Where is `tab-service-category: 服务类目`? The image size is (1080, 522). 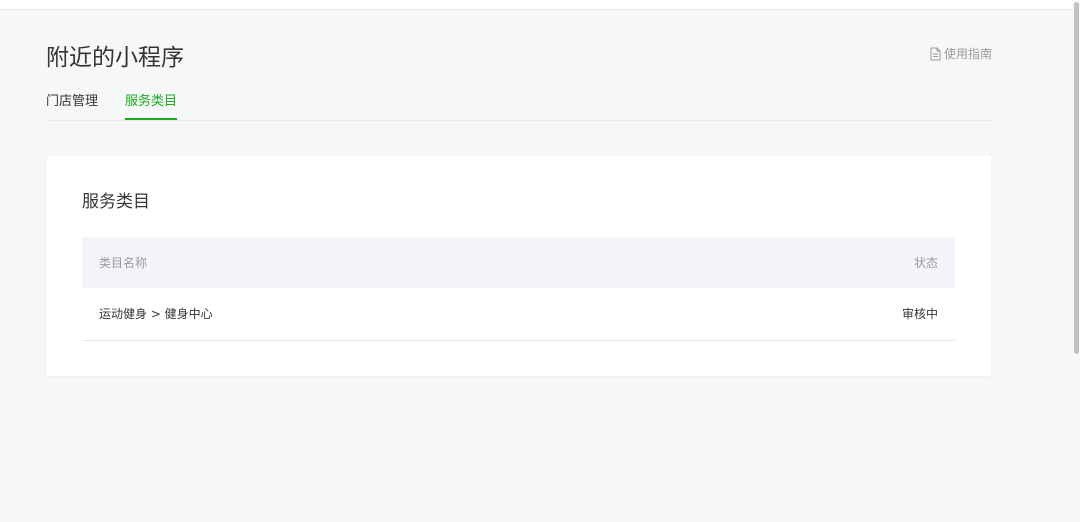
tab-service-category: 服务类目 is located at coordinates (151, 106).